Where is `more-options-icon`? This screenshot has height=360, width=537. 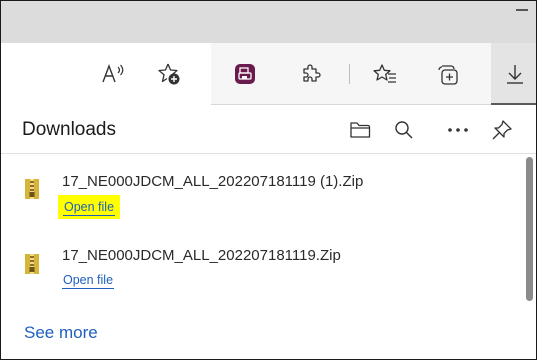
more-options-icon is located at coordinates (458, 130).